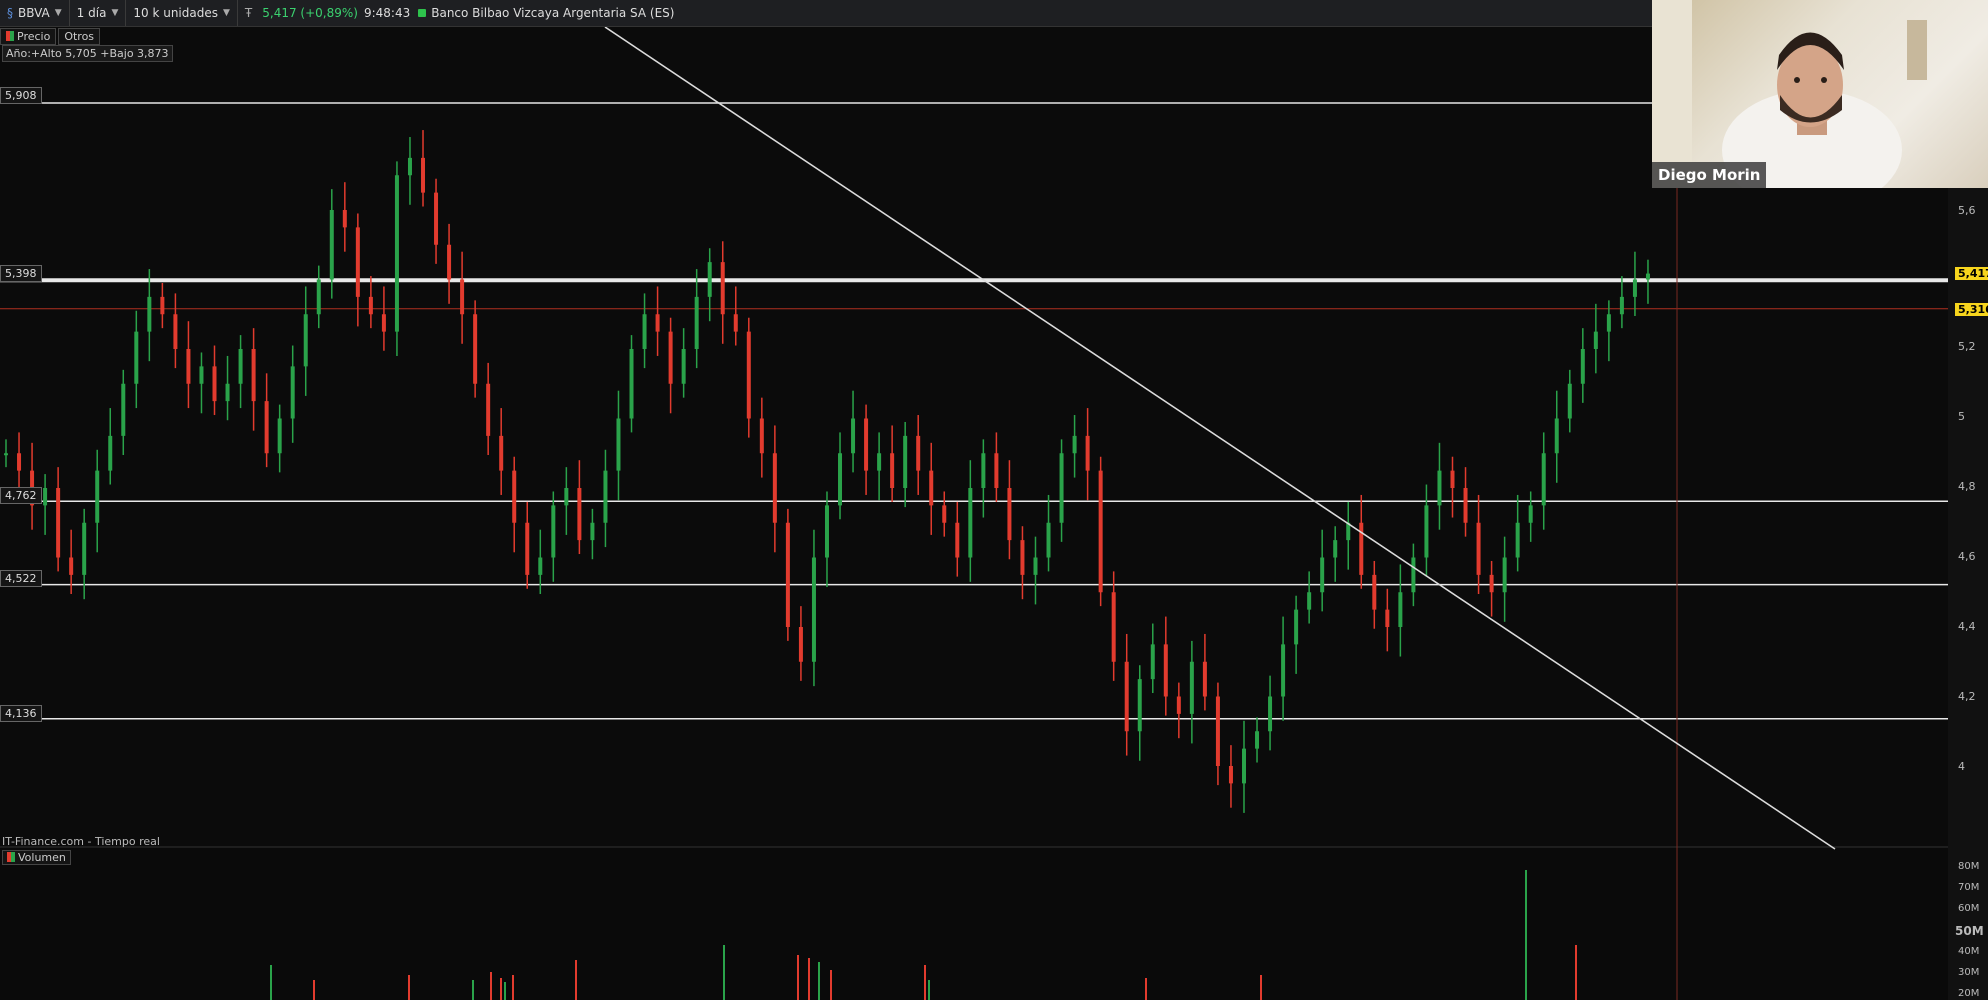  Describe the element at coordinates (79, 36) in the screenshot. I see `others-legend: Otros` at that location.